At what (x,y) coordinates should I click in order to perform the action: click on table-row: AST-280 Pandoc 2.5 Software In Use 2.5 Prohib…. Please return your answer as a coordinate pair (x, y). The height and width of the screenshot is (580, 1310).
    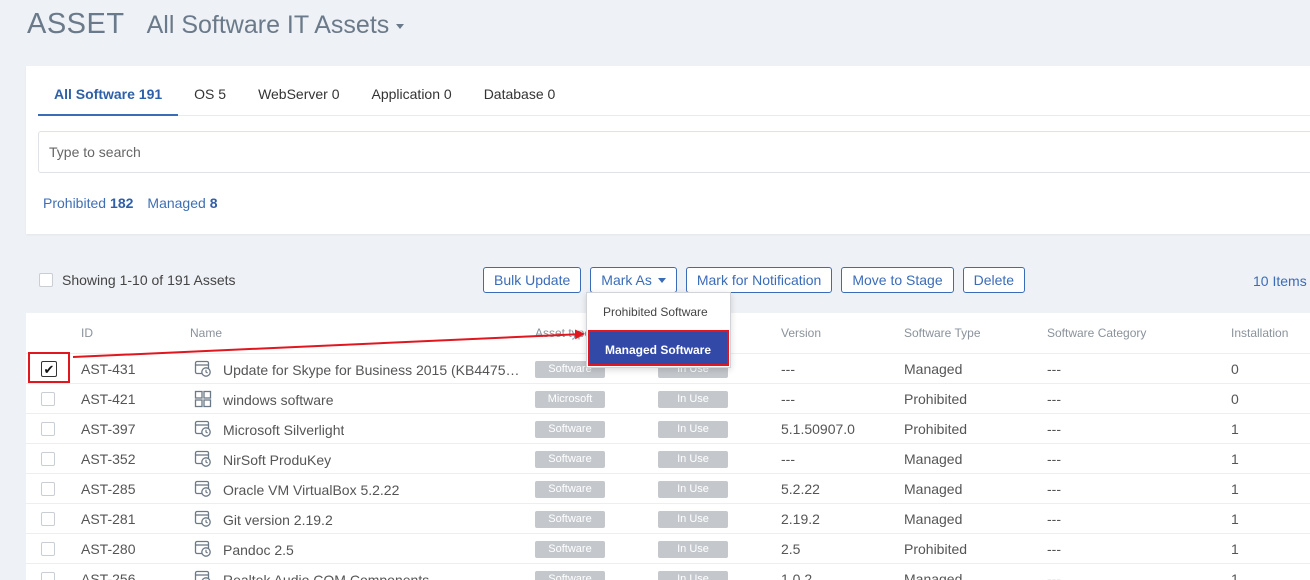
    Looking at the image, I should click on (668, 548).